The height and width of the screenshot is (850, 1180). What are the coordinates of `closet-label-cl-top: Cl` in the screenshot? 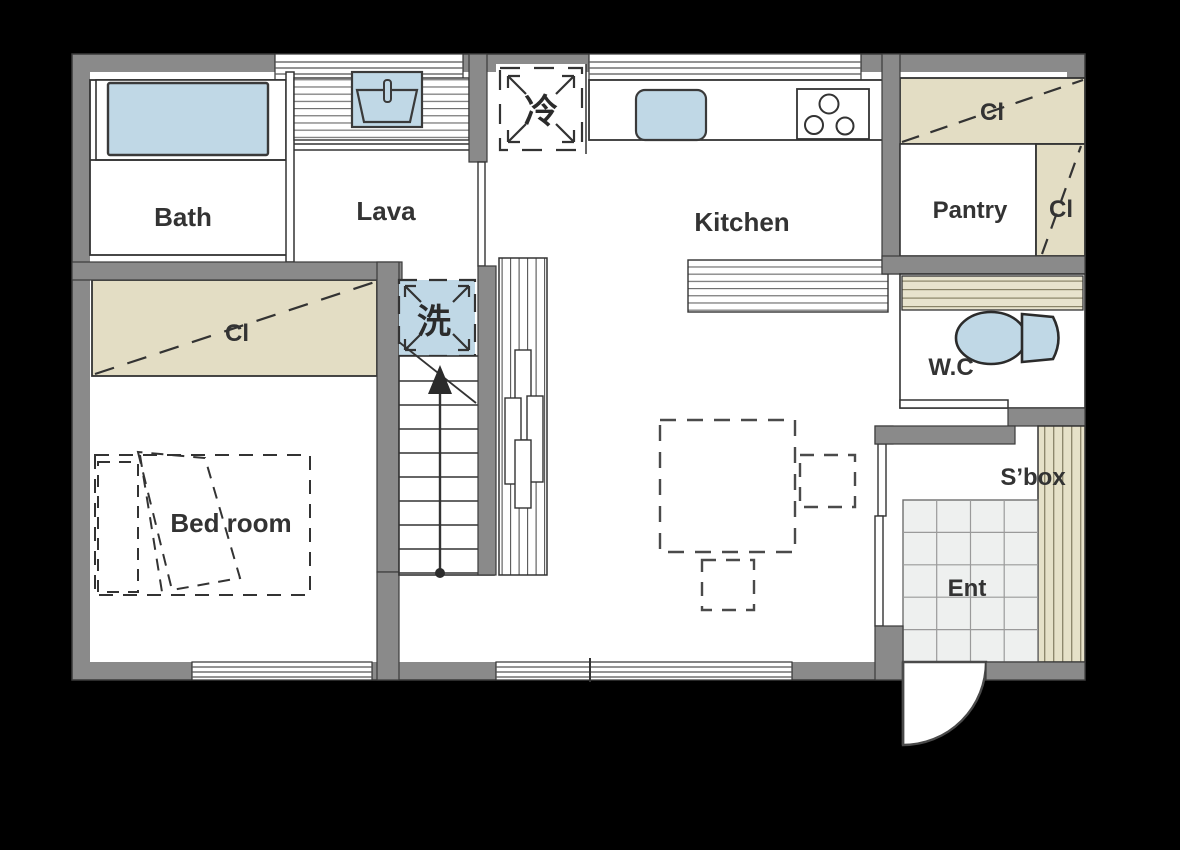 It's located at (992, 112).